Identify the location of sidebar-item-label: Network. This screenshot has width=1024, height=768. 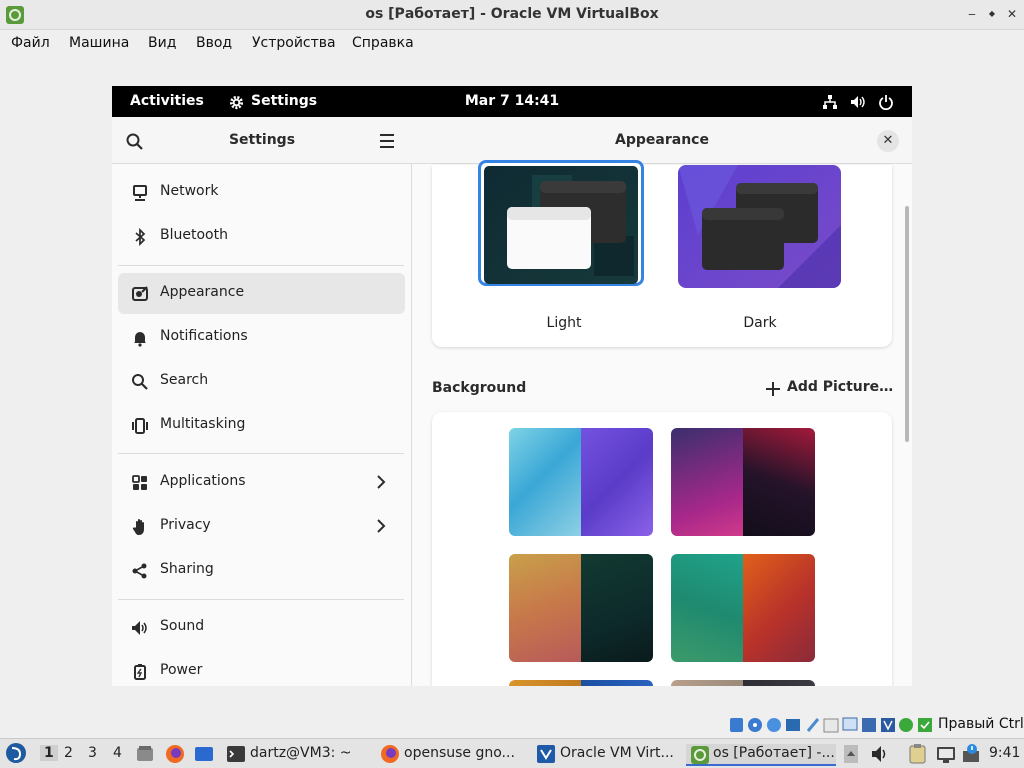
(189, 191).